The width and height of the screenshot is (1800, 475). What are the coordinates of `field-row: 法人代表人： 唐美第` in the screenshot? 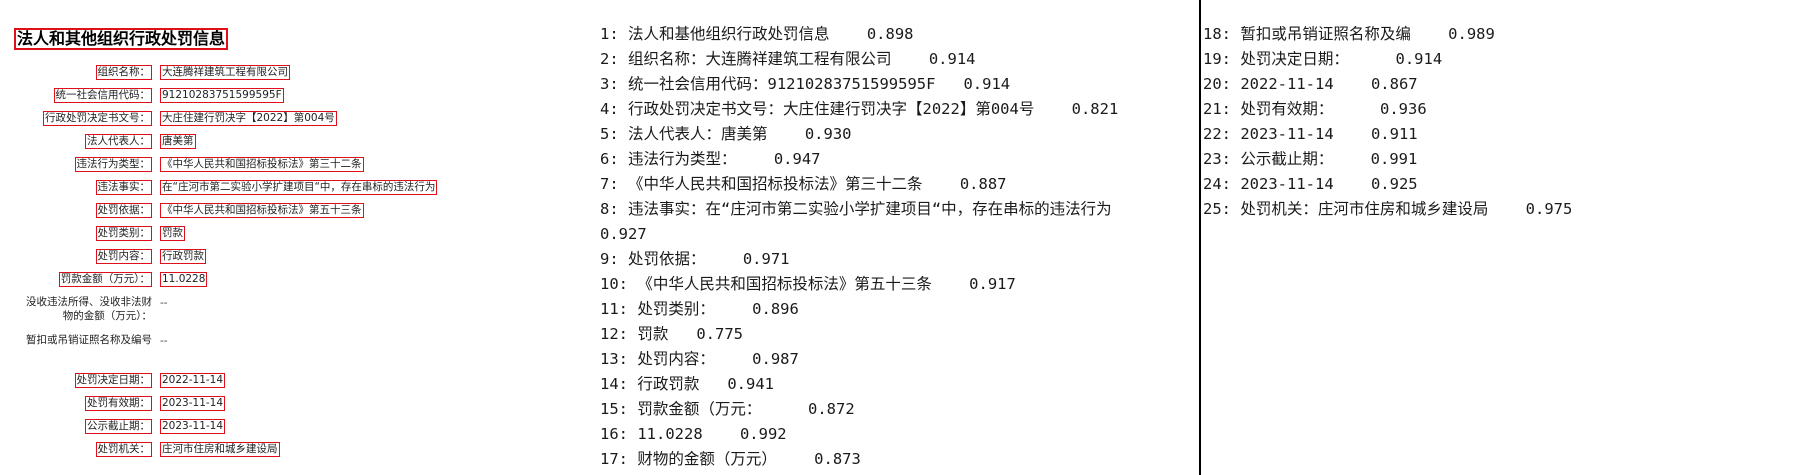 It's located at (300, 141).